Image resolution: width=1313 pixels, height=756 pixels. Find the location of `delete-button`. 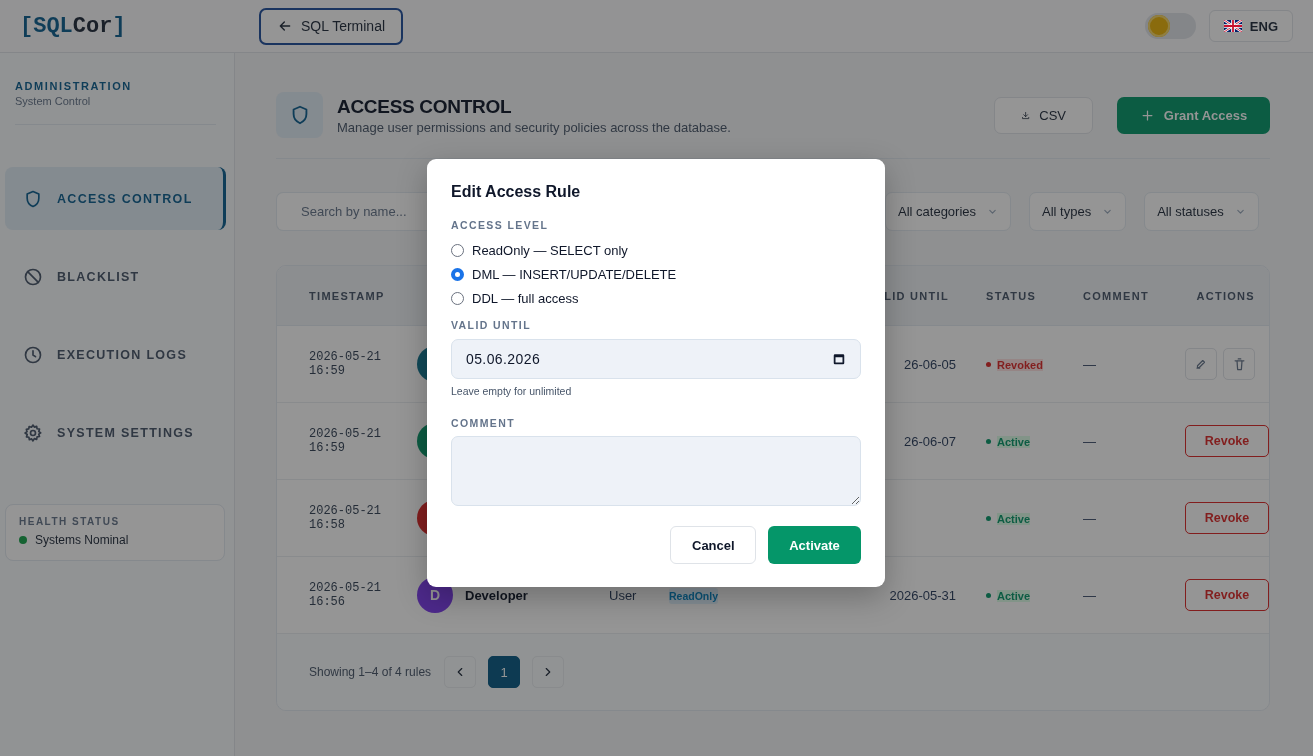

delete-button is located at coordinates (1239, 364).